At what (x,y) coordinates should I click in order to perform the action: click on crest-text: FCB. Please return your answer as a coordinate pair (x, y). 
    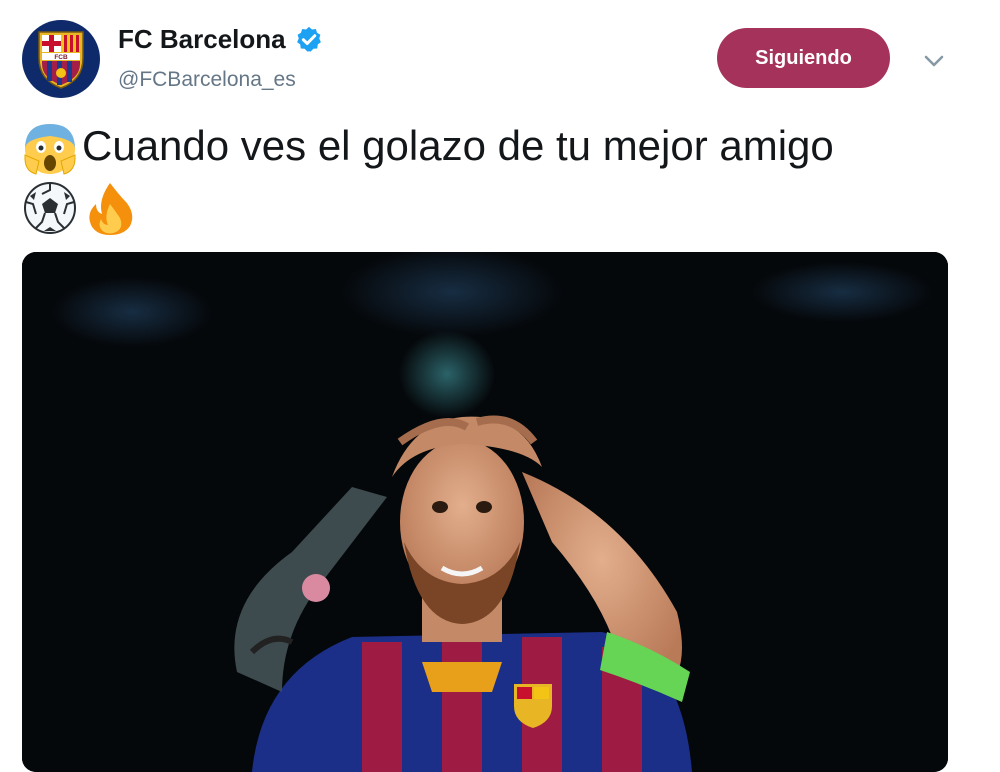
    Looking at the image, I should click on (61, 57).